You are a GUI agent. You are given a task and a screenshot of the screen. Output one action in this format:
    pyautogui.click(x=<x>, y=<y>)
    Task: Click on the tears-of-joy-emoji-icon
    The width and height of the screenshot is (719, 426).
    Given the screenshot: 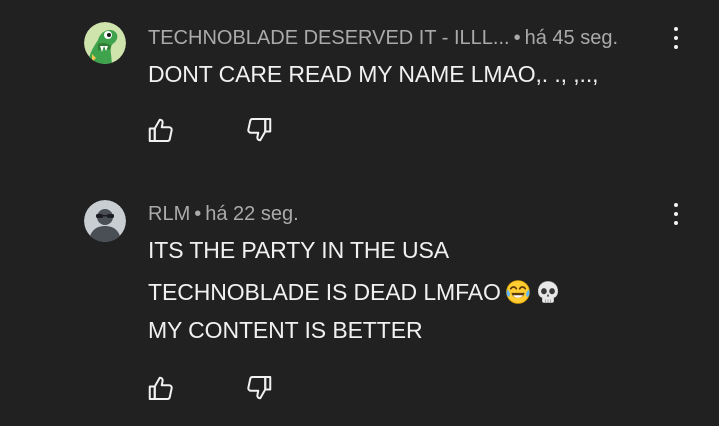 What is the action you would take?
    pyautogui.click(x=518, y=292)
    